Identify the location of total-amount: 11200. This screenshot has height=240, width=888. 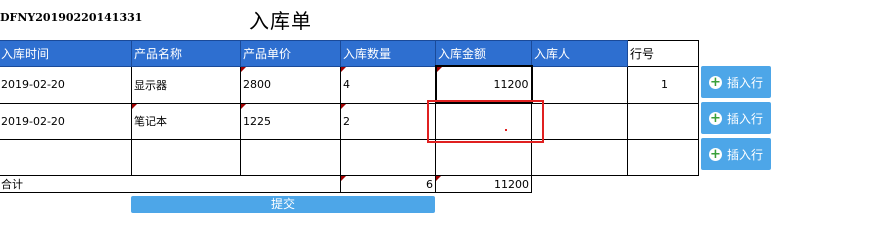
(483, 184).